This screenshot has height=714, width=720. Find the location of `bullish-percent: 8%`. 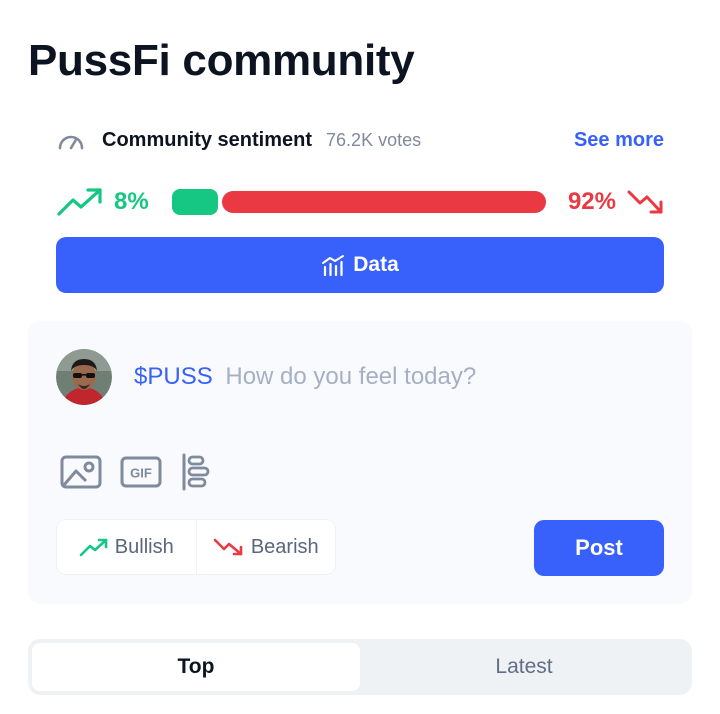

bullish-percent: 8% is located at coordinates (131, 201).